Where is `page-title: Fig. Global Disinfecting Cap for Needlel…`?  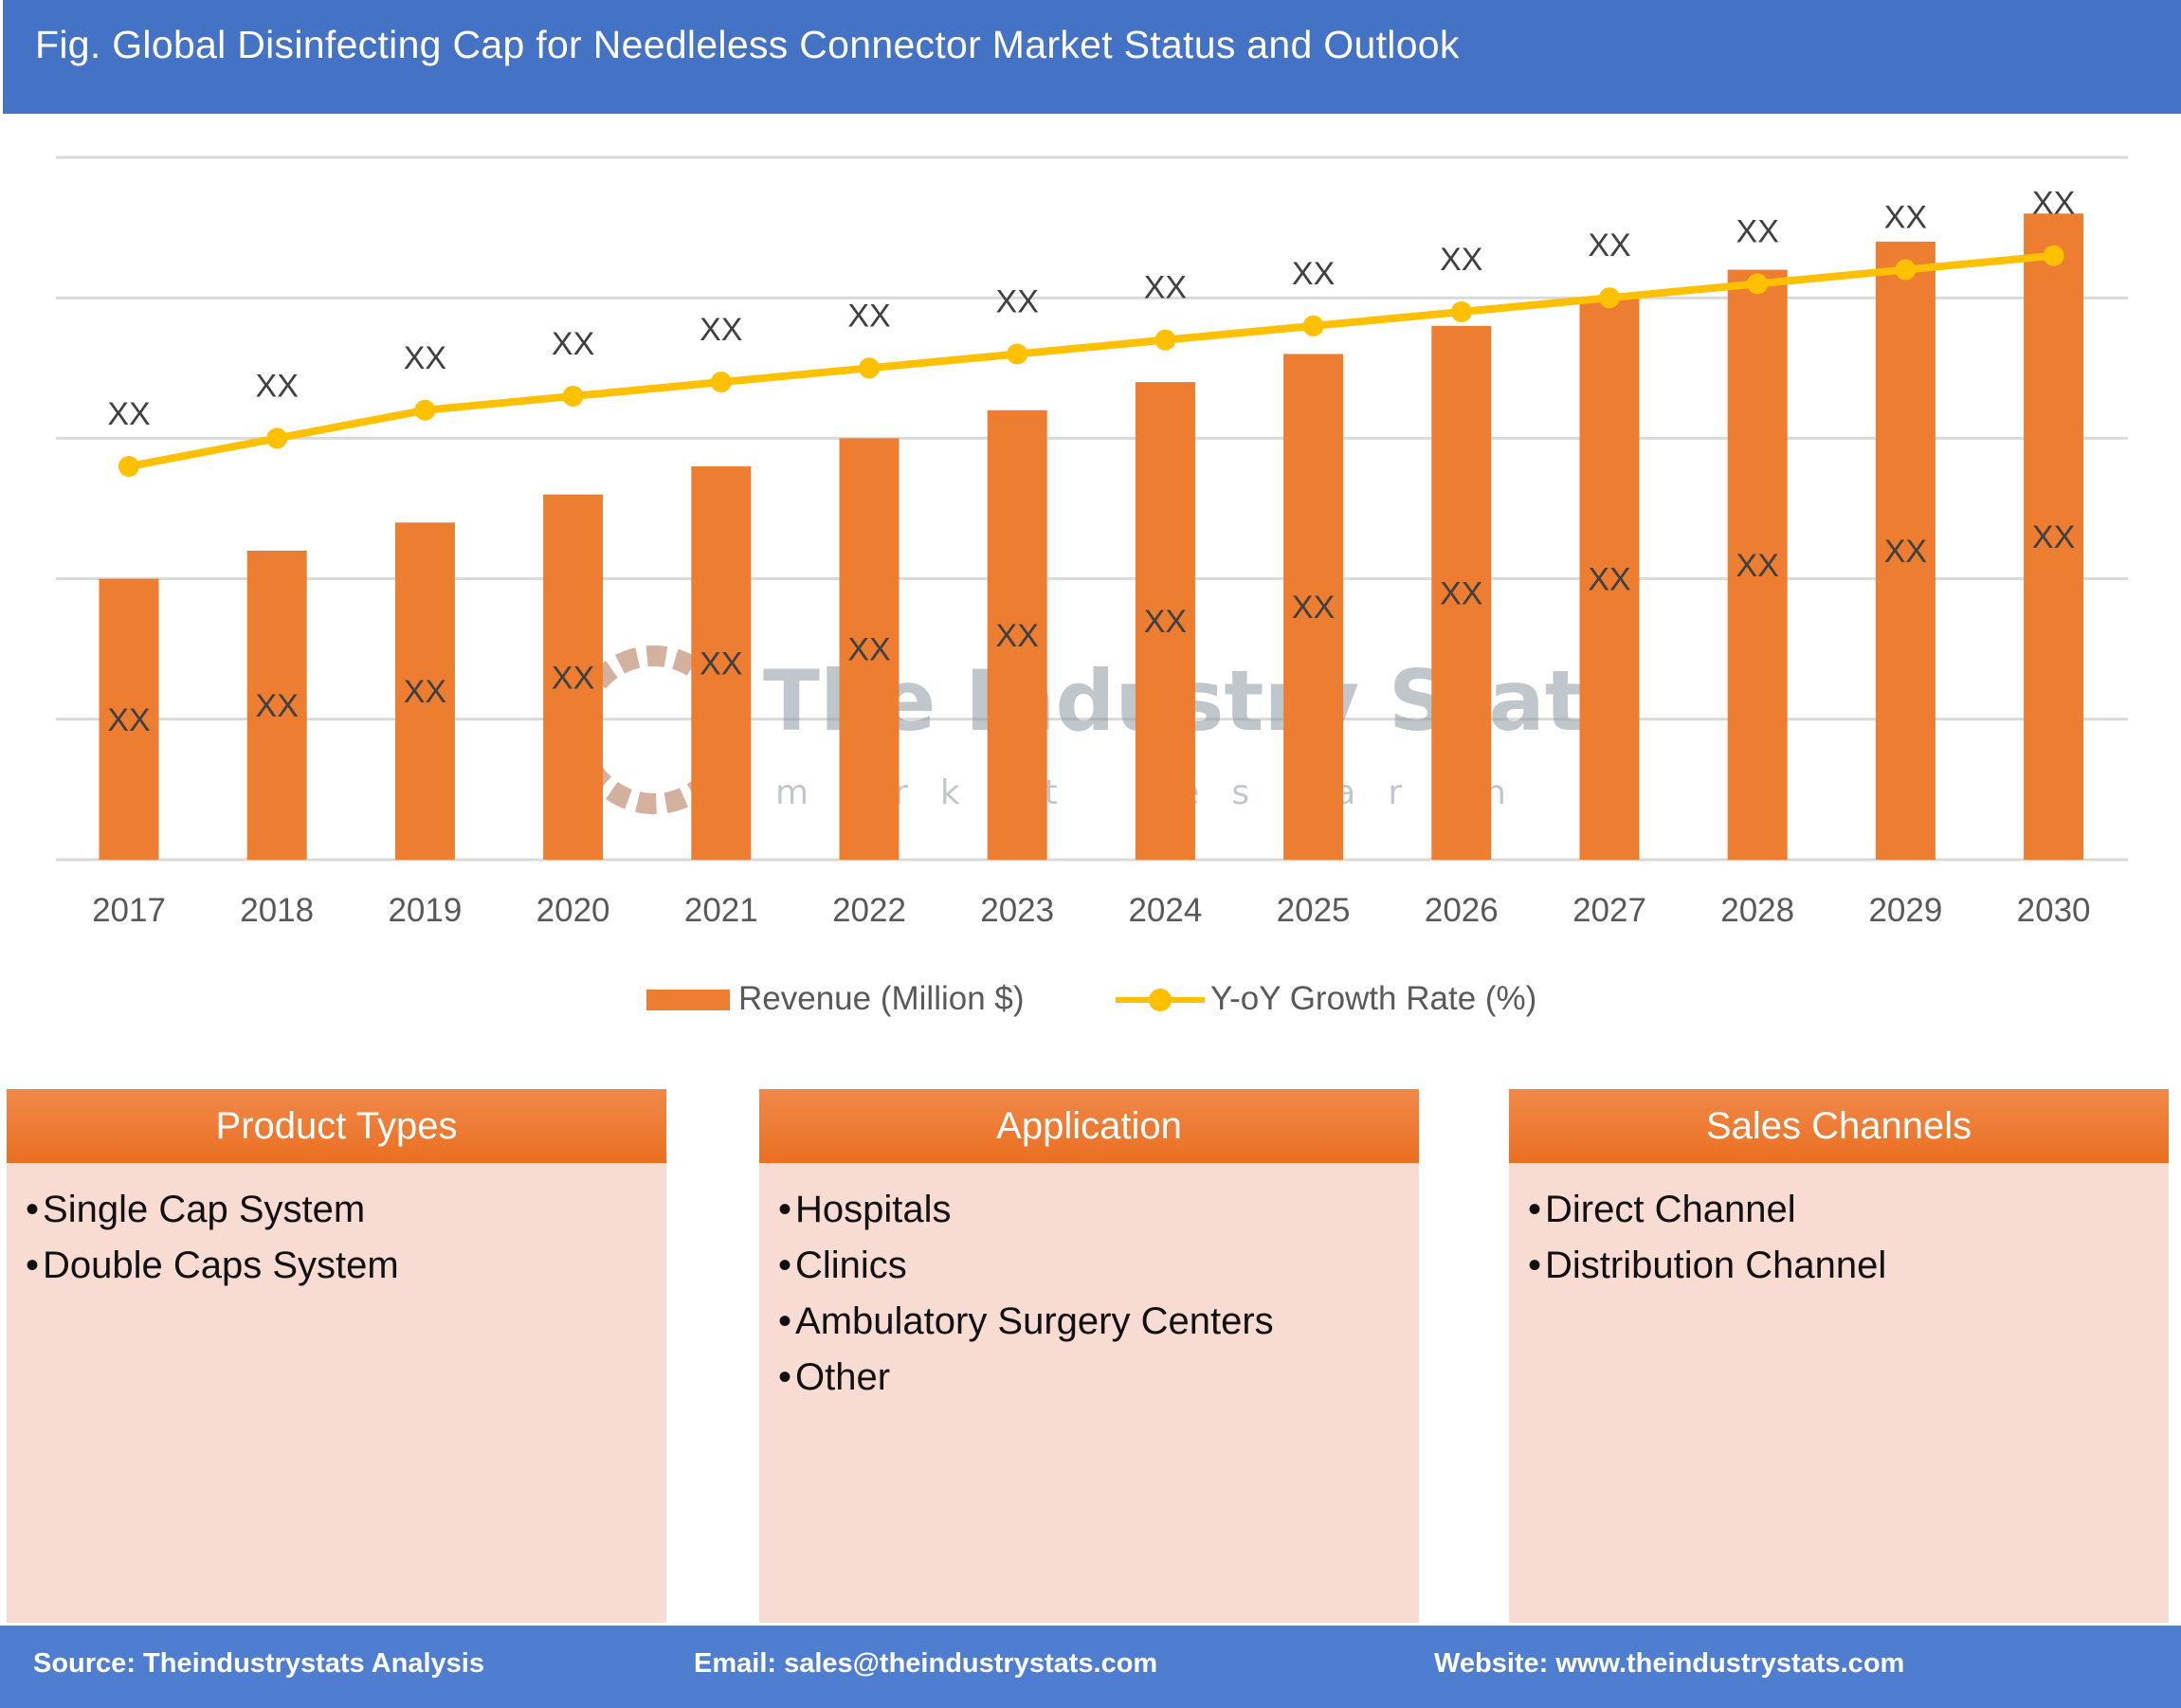
page-title: Fig. Global Disinfecting Cap for Needlel… is located at coordinates (747, 44).